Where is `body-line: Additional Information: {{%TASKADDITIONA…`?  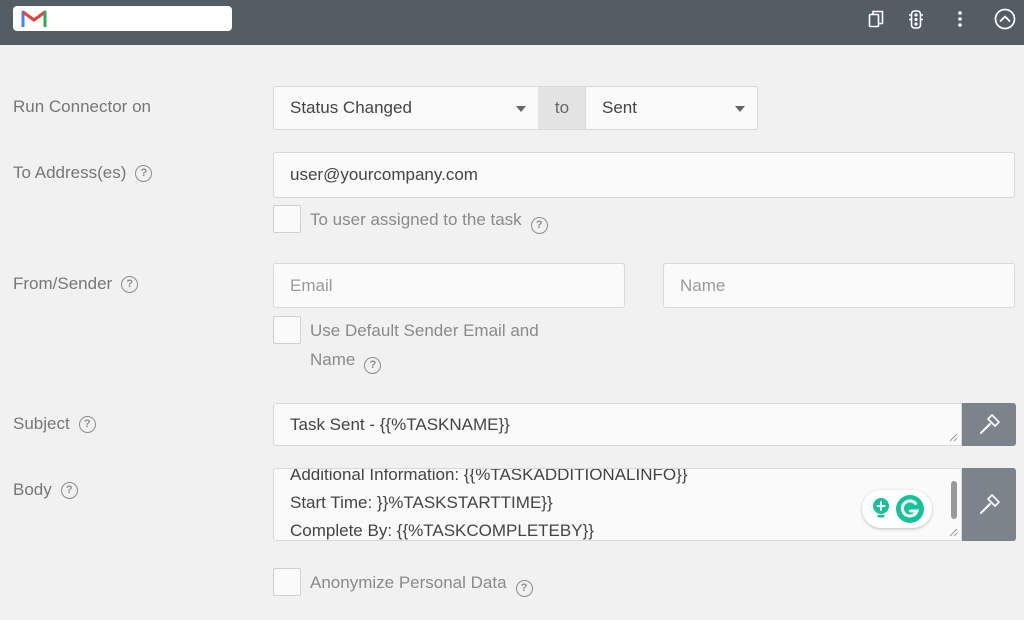 body-line: Additional Information: {{%TASKADDITIONA… is located at coordinates (489, 476).